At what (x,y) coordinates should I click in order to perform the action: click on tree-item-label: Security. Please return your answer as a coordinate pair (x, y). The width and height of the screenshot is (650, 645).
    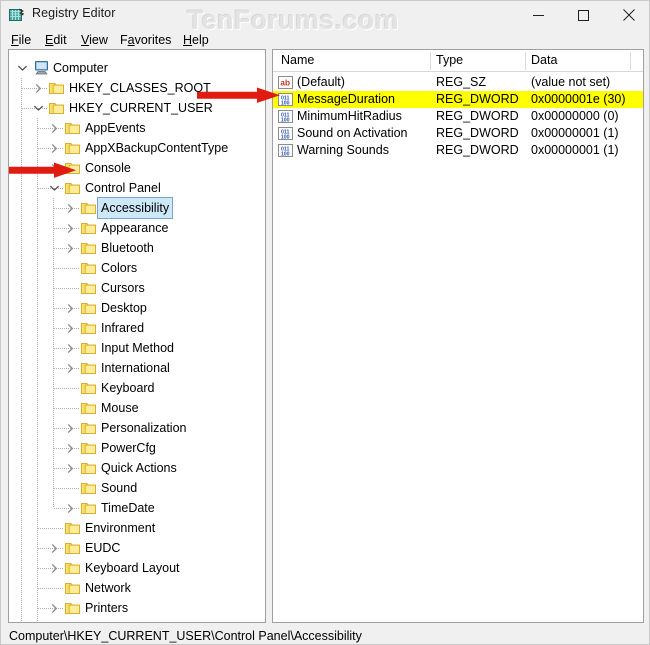
    Looking at the image, I should click on (107, 620).